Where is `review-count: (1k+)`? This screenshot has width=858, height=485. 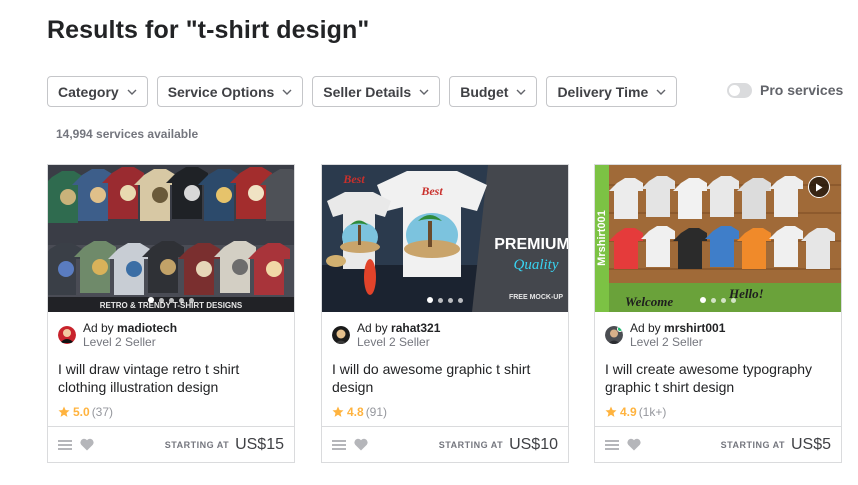
review-count: (1k+) is located at coordinates (652, 412).